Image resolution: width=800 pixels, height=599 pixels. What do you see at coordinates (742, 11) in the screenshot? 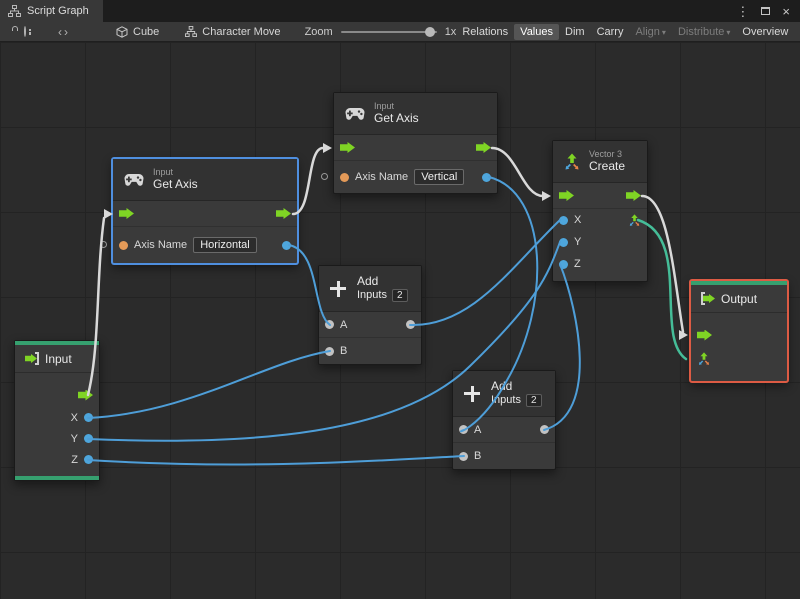
I see `kebab-menu-icon: ⋮` at bounding box center [742, 11].